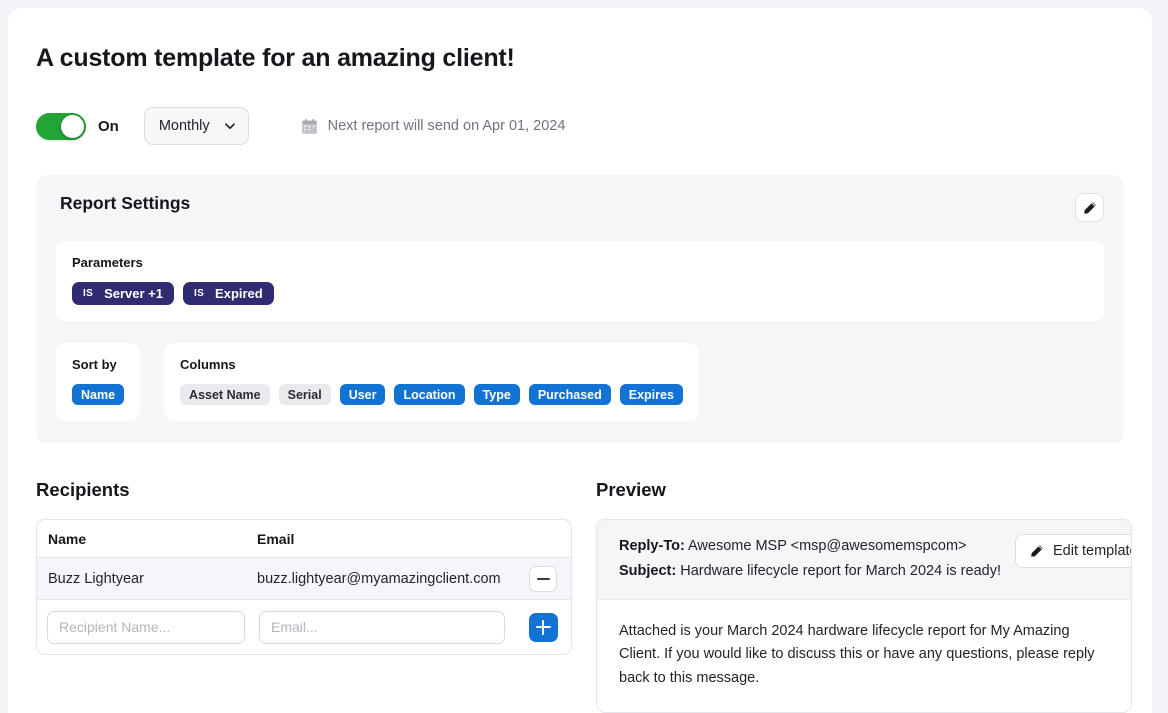 The width and height of the screenshot is (1168, 713). What do you see at coordinates (580, 293) in the screenshot?
I see `parameter-chip-list: IS Server +1 IS Expired` at bounding box center [580, 293].